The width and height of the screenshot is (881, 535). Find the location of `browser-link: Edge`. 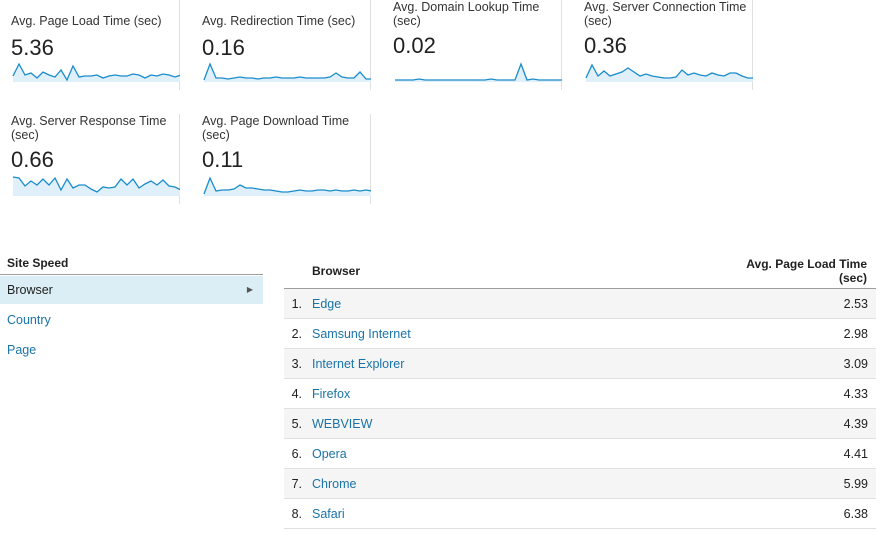

browser-link: Edge is located at coordinates (326, 304).